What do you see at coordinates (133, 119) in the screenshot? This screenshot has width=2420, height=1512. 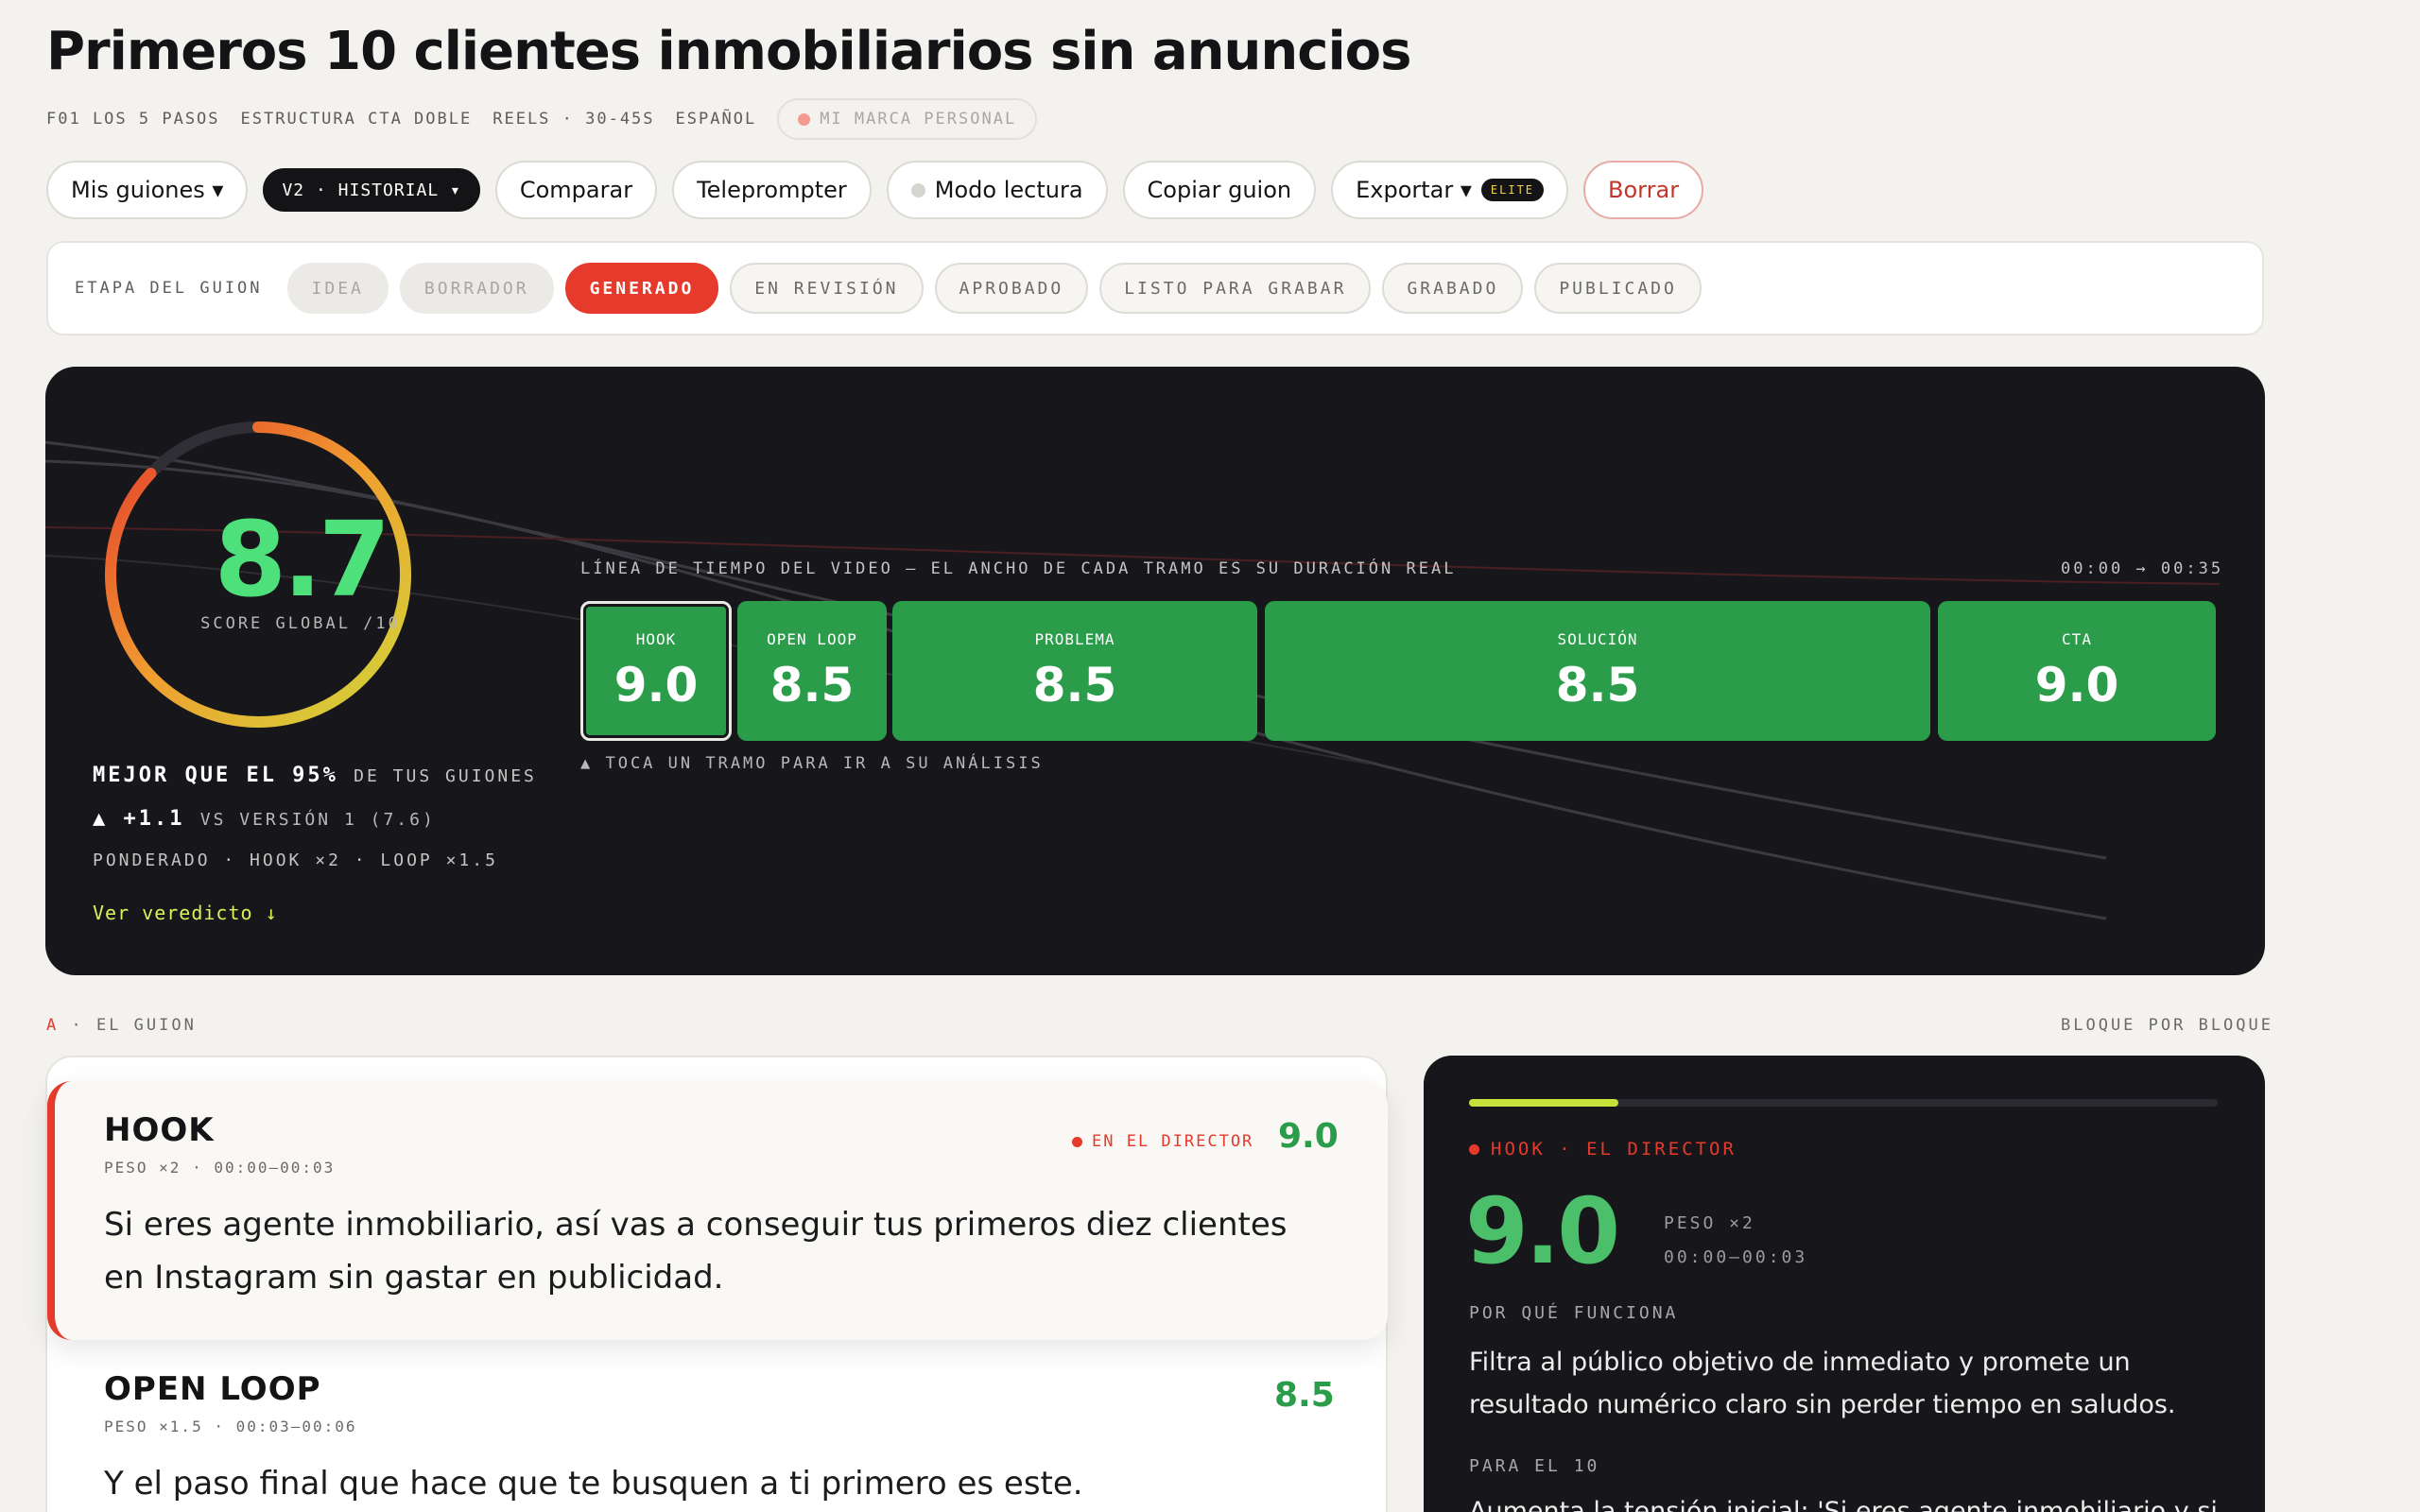 I see `meta-format: F01 LOS 5 PASOS` at bounding box center [133, 119].